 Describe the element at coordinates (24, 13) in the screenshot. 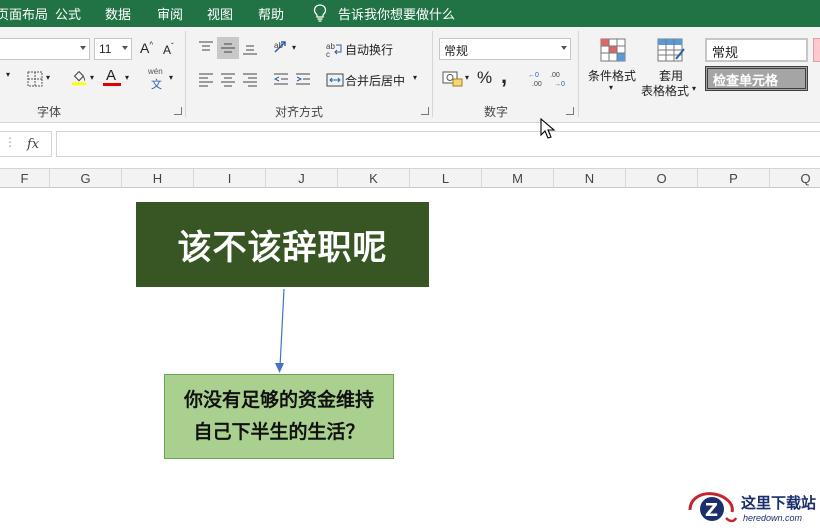

I see `tab-page-layout: 页面布局` at that location.